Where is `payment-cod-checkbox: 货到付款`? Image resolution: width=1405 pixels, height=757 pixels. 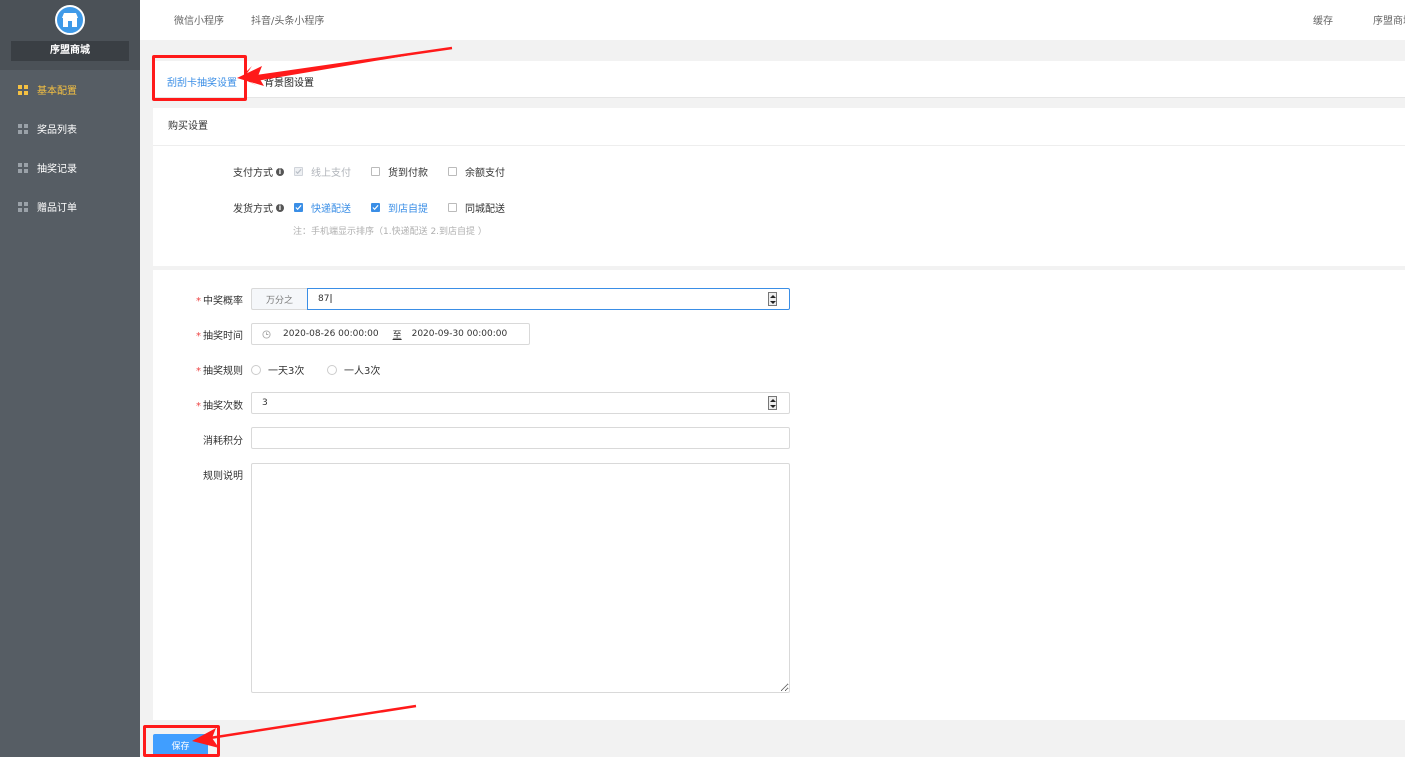
payment-cod-checkbox: 货到付款 is located at coordinates (399, 171).